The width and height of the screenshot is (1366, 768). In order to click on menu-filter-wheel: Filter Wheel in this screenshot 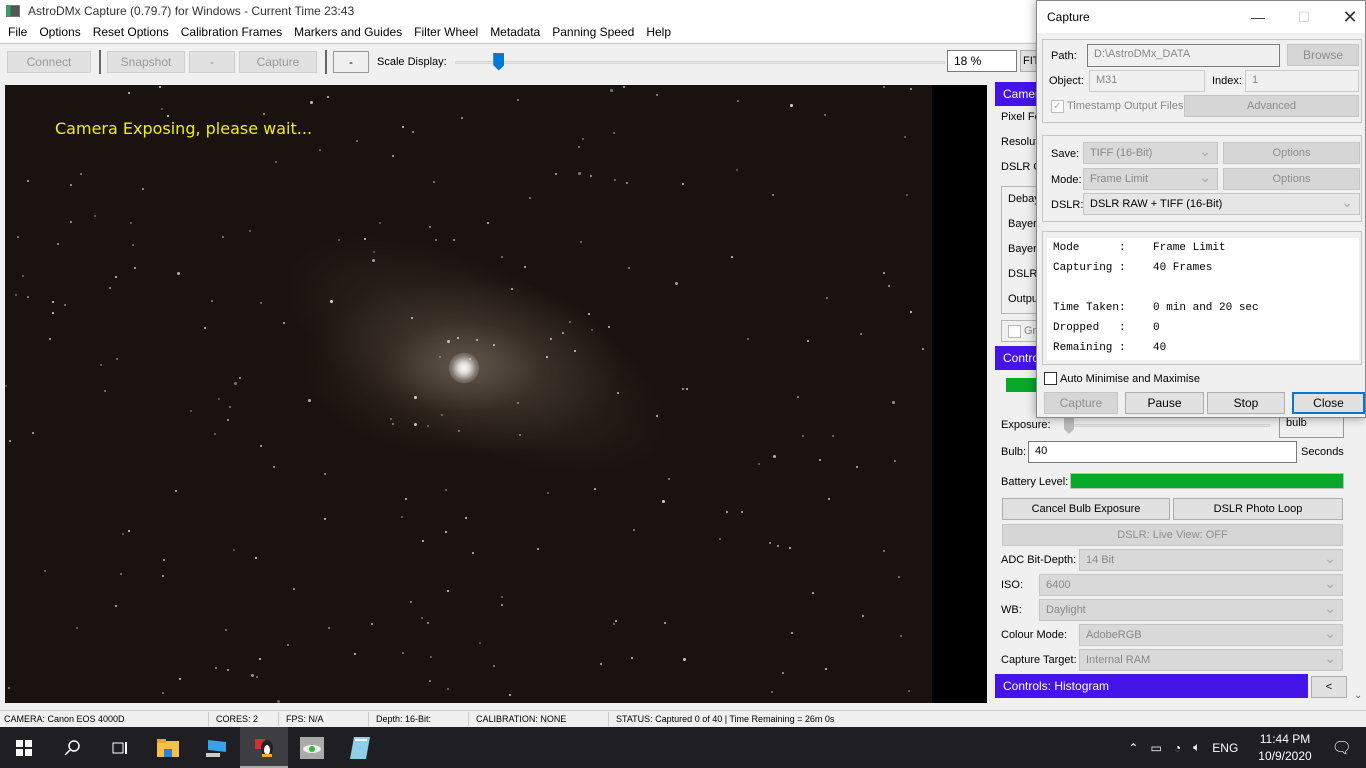, I will do `click(446, 32)`.